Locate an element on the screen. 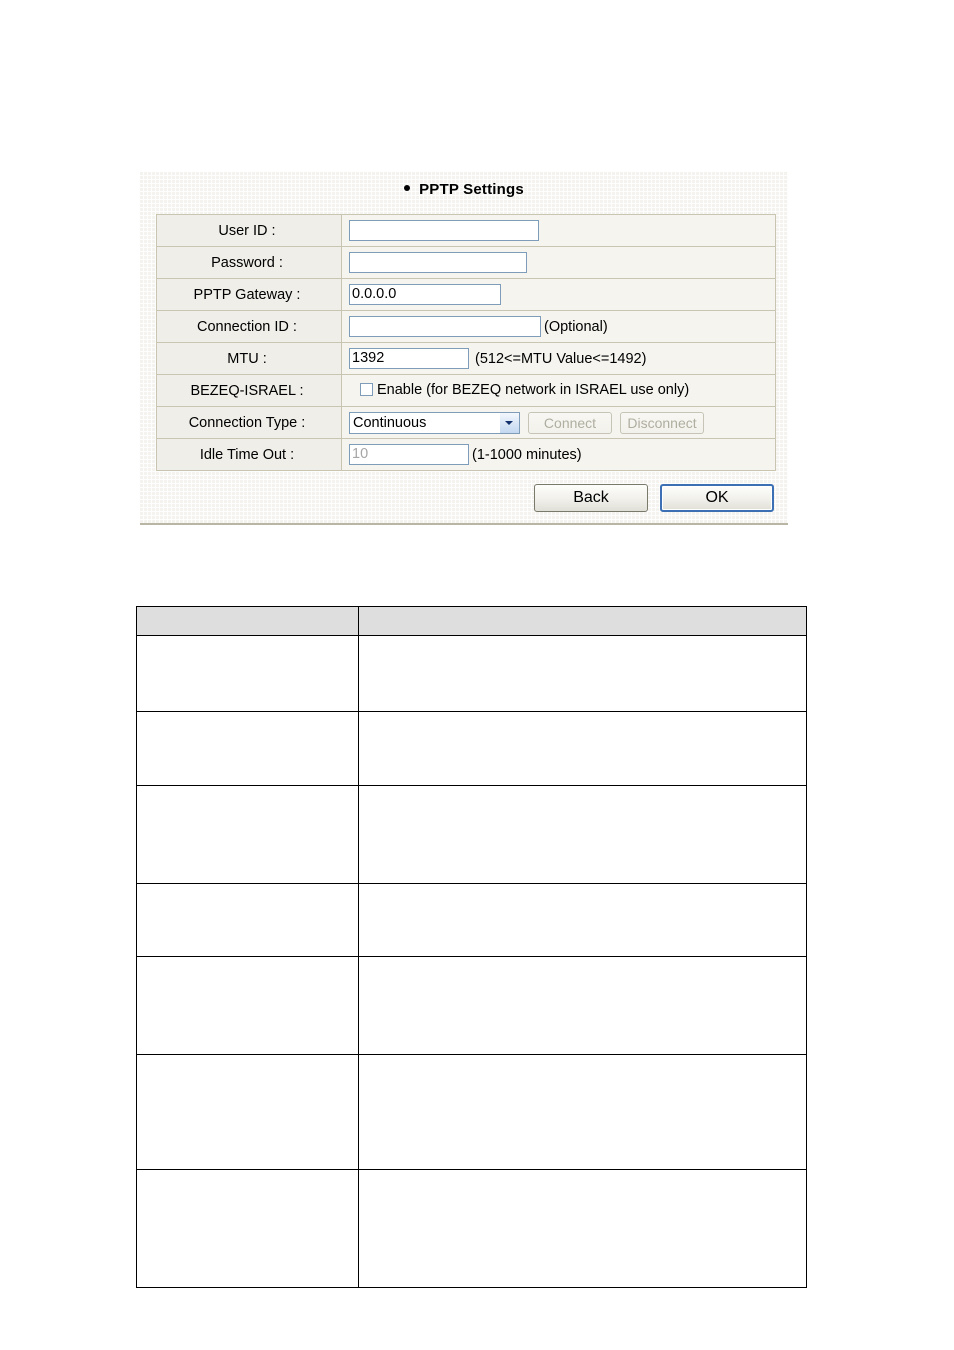 This screenshot has height=1350, width=954. panel-title: PPTP Settings is located at coordinates (464, 185).